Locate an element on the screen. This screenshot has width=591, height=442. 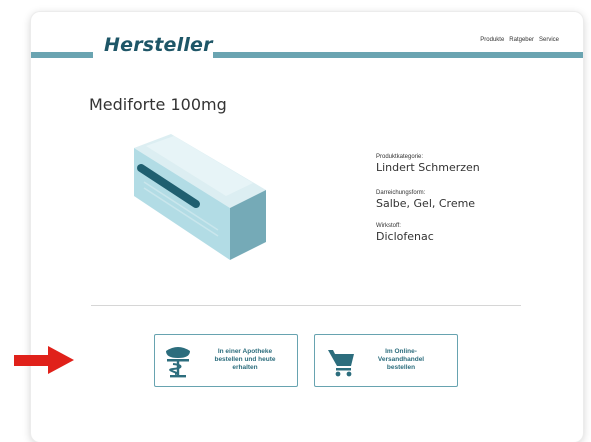
attribute-active-ingredient-value: Diclofenac is located at coordinates (405, 236).